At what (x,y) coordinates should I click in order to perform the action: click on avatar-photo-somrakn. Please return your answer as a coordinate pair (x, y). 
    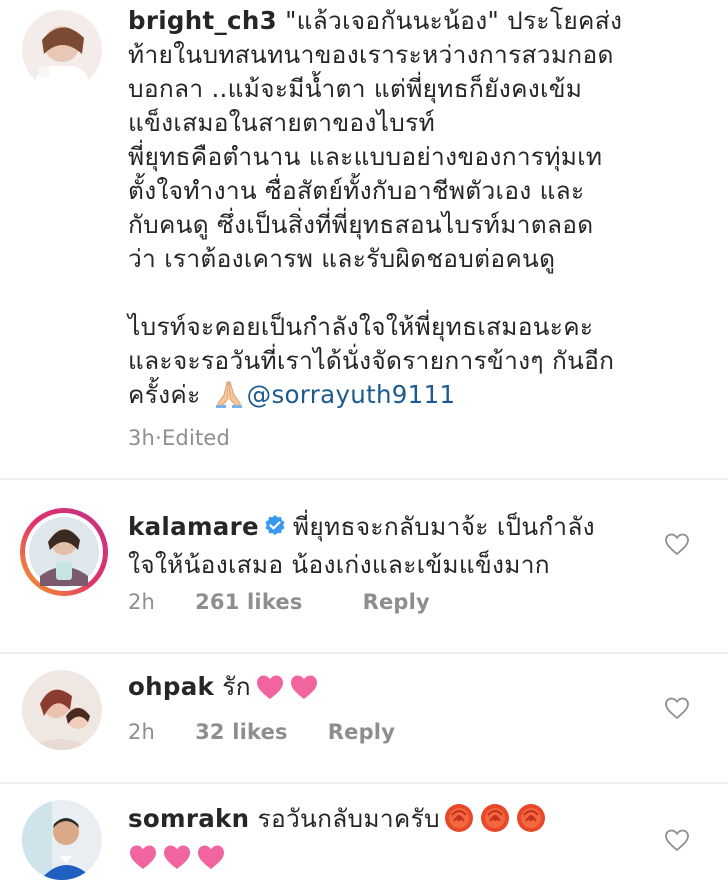
    Looking at the image, I should click on (62, 840).